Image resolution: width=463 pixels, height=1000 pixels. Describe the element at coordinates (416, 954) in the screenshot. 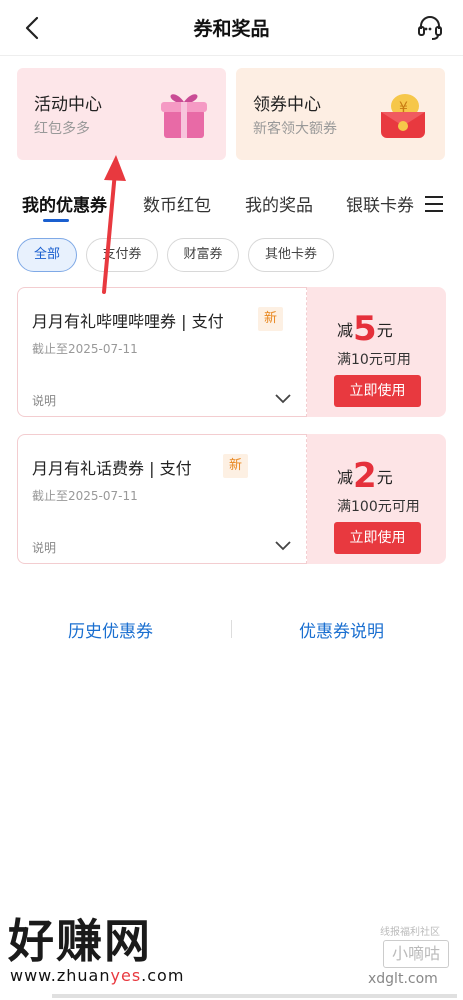

I see `watermark-logo-box: 小嘀咕` at that location.